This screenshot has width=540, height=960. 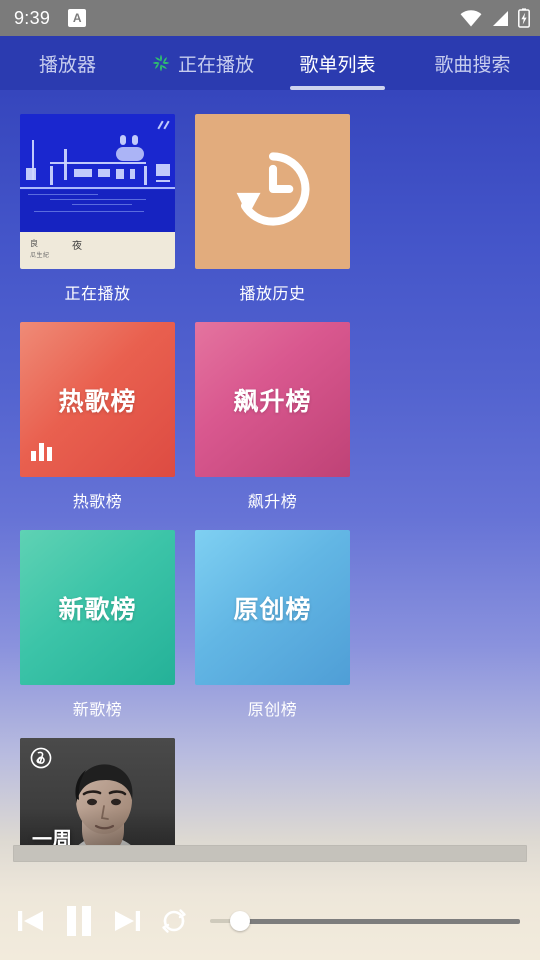 What do you see at coordinates (272, 710) in the screenshot?
I see `grid-caption-original-chart: 原创榜` at bounding box center [272, 710].